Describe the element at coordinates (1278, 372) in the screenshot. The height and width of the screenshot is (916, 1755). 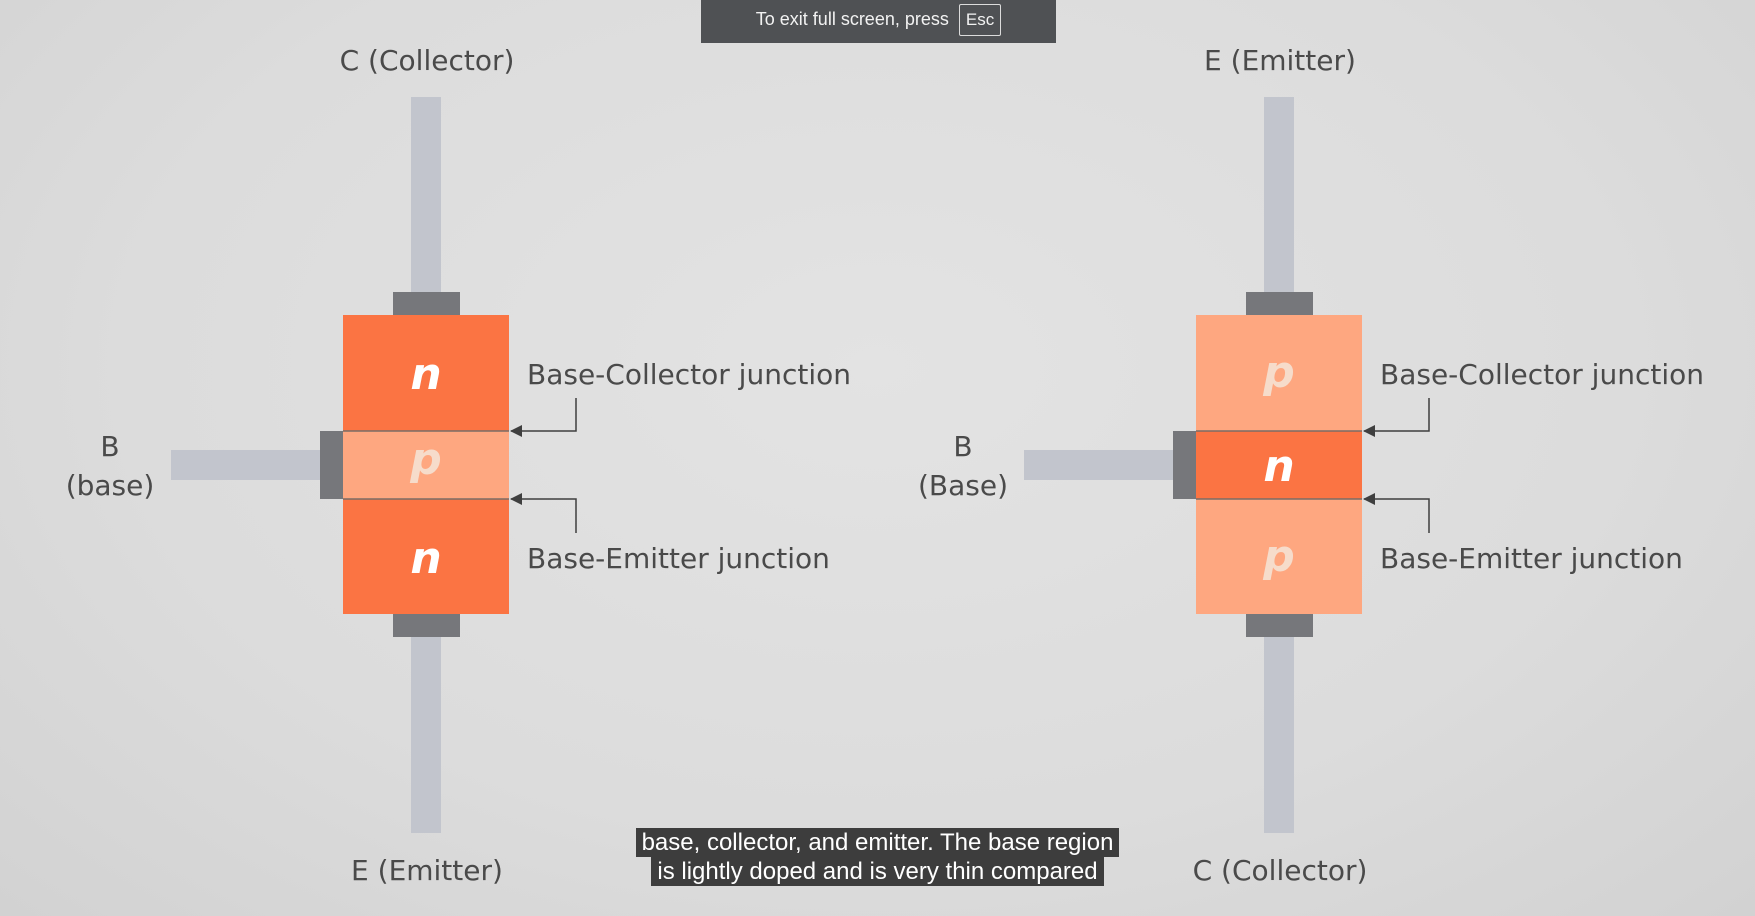
I see `pnp-emitter-region-label: p` at that location.